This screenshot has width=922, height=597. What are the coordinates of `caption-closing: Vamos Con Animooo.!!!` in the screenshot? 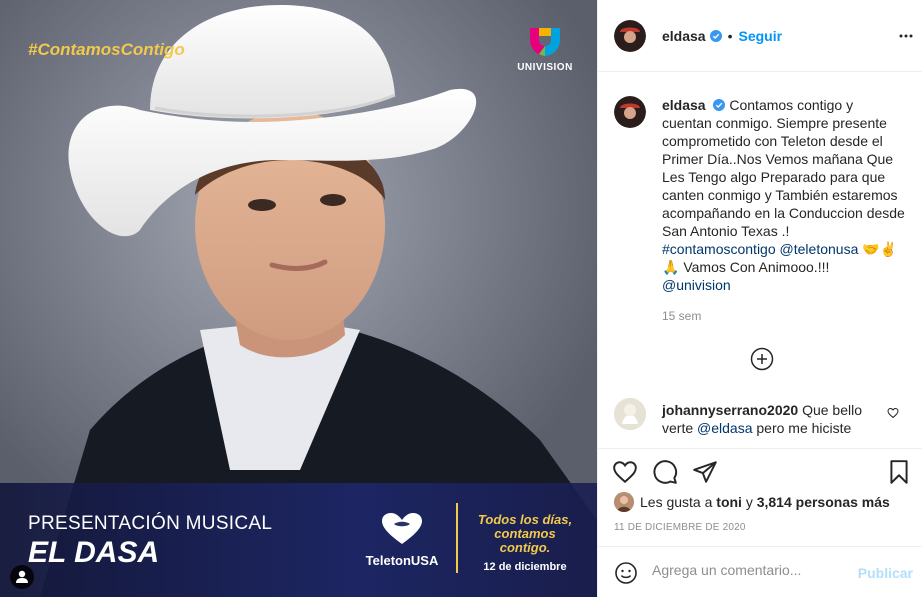 It's located at (756, 267).